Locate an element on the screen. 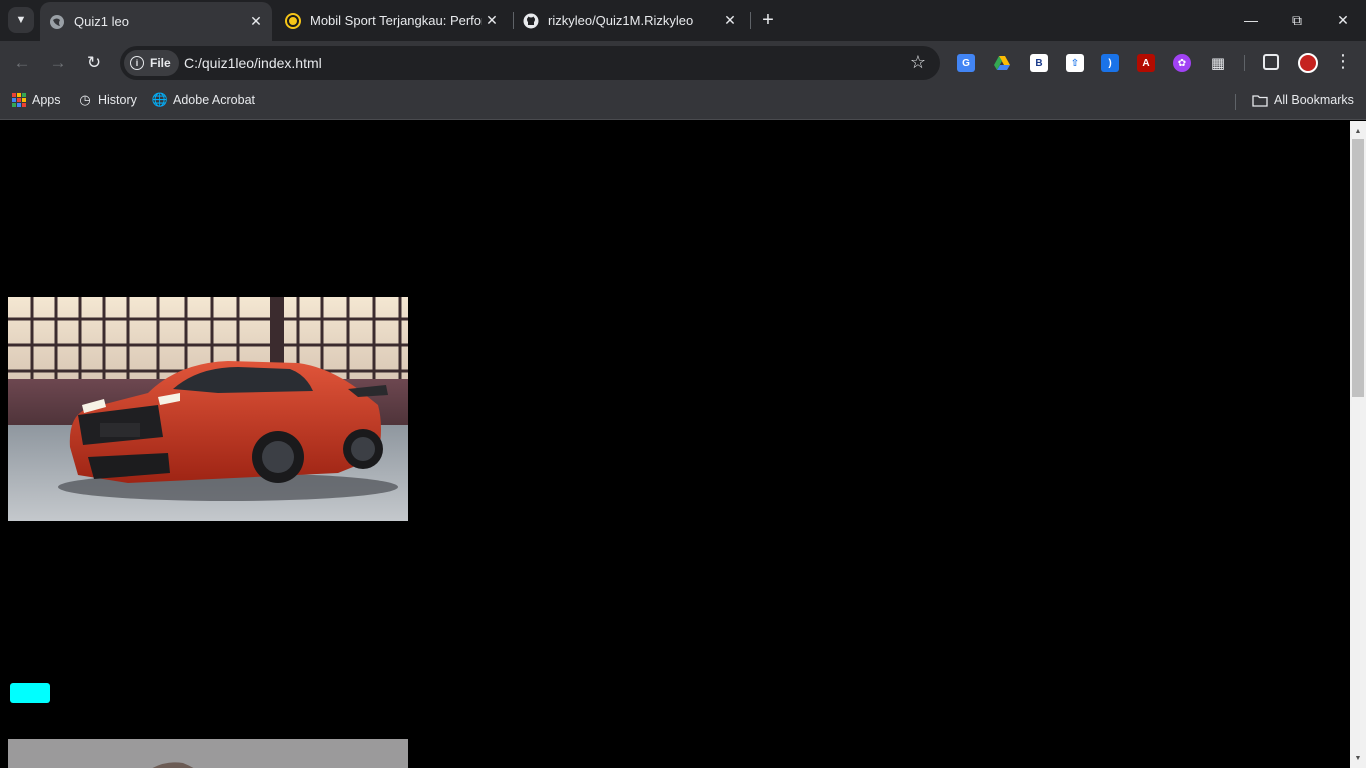 This screenshot has width=1366, height=768. info-icon: i is located at coordinates (137, 63).